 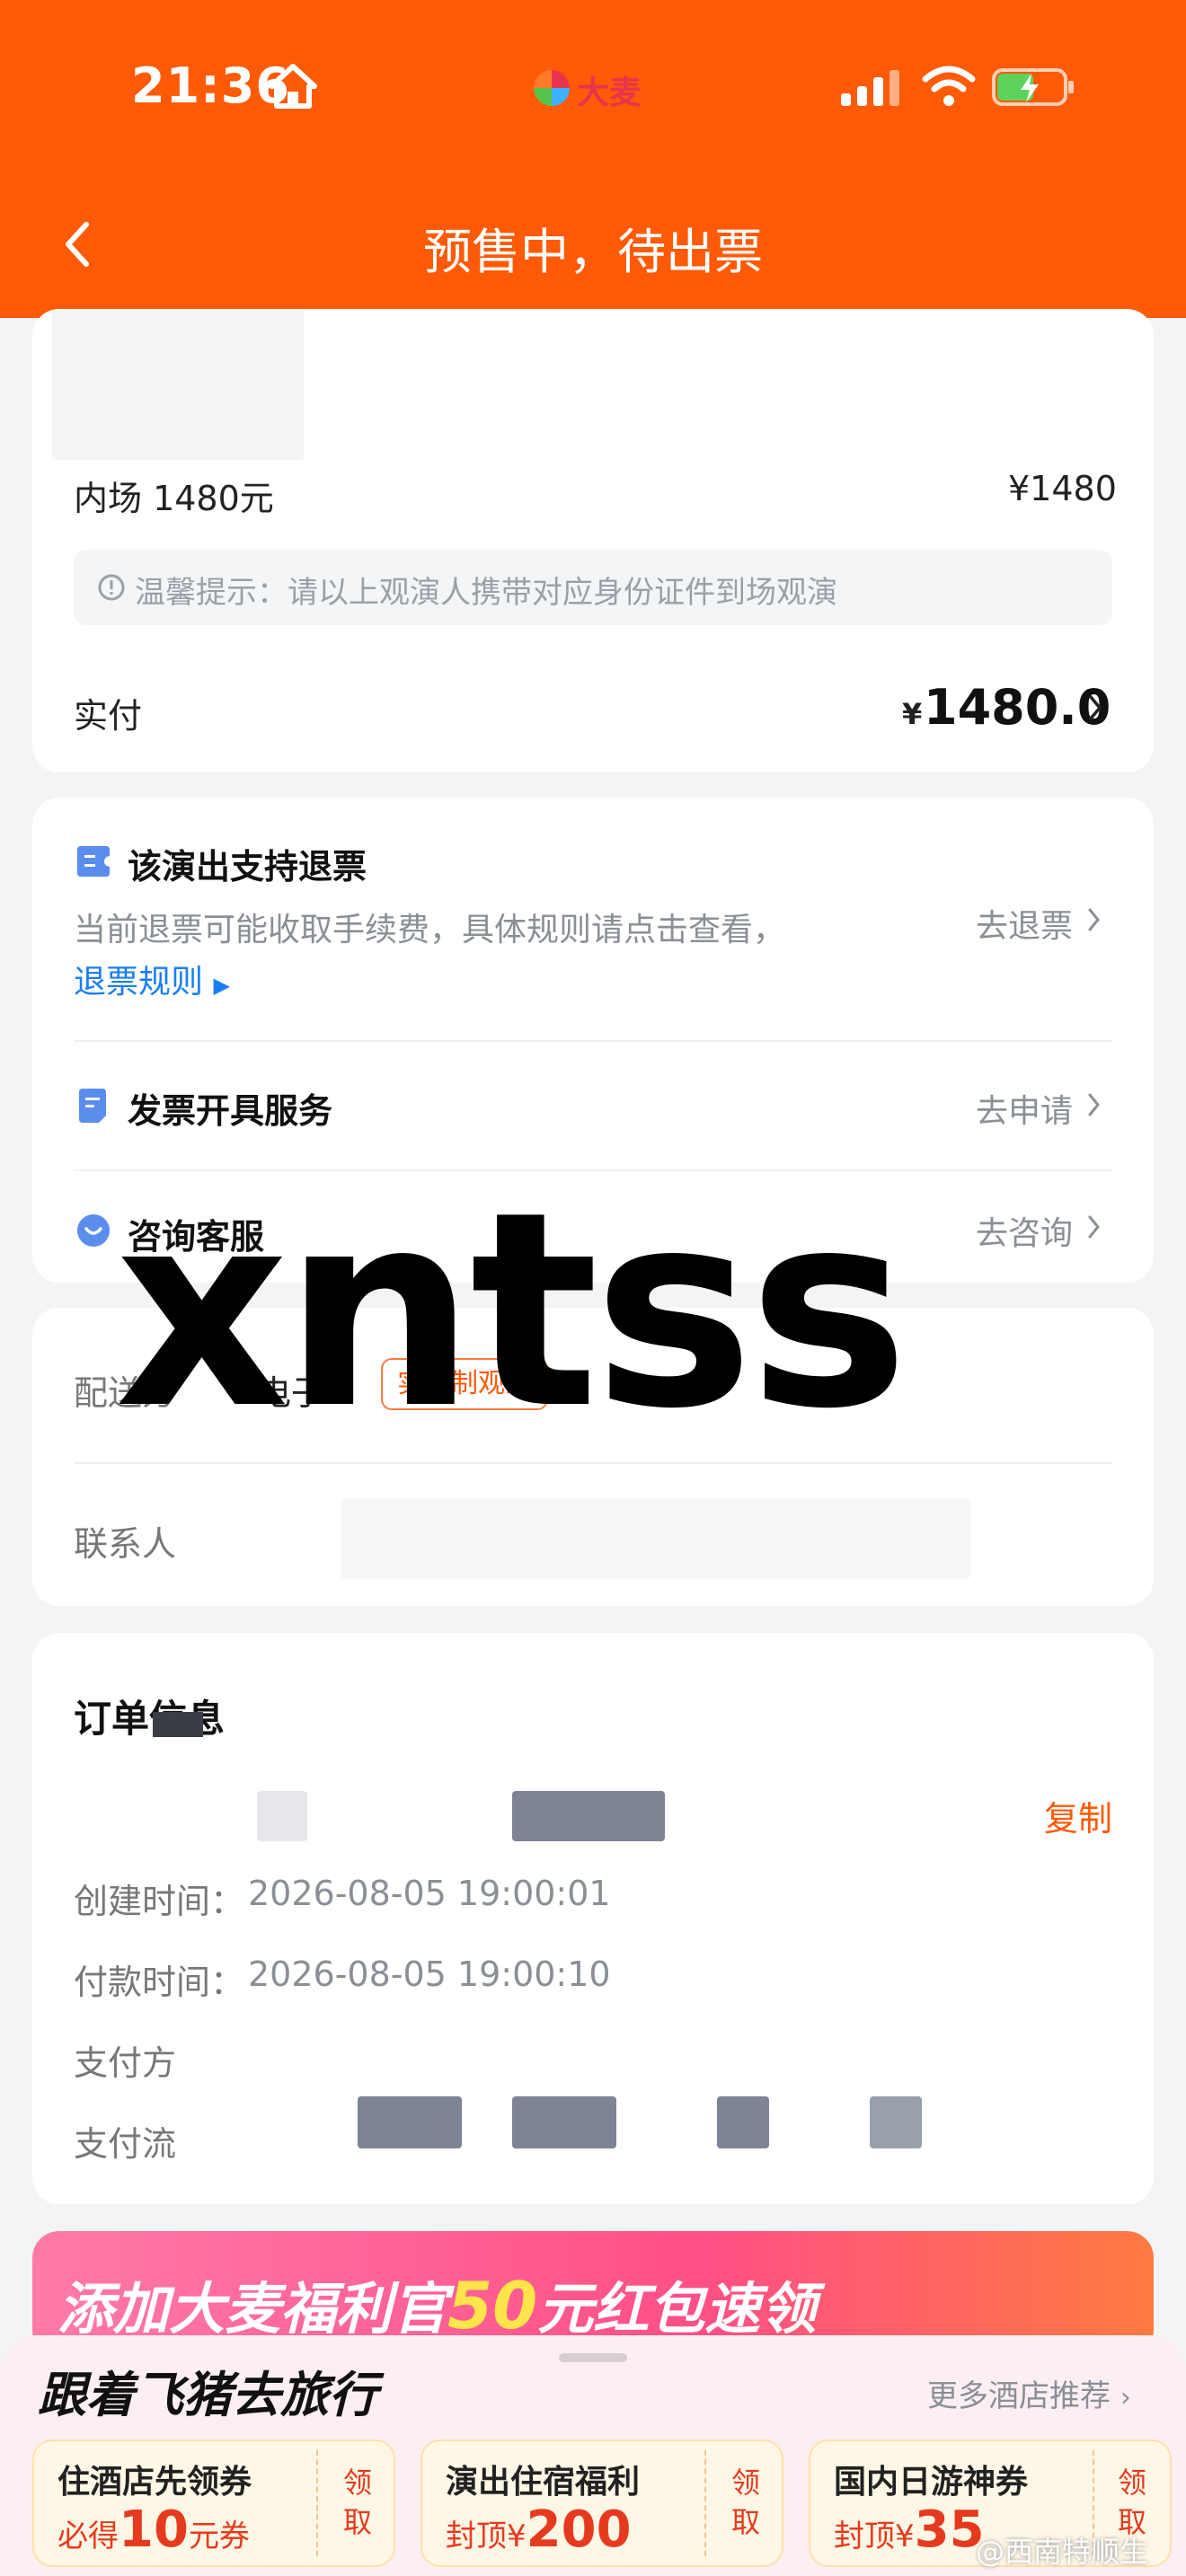 I want to click on promo-banner-text: 添加大麦福利官50元红包速领, so click(x=437, y=2303).